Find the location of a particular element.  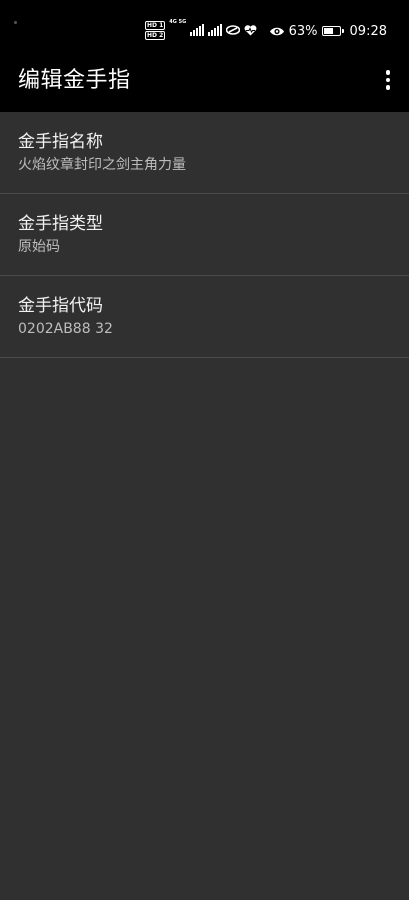

hd2-icon: HD 2 is located at coordinates (155, 35).